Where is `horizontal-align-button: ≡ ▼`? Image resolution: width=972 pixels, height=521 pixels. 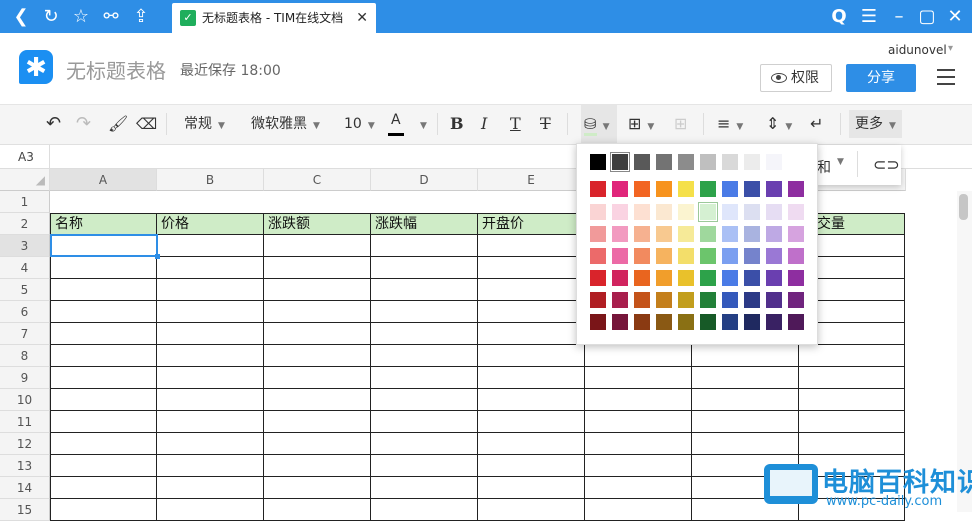
horizontal-align-button: ≡ ▼ is located at coordinates (730, 124).